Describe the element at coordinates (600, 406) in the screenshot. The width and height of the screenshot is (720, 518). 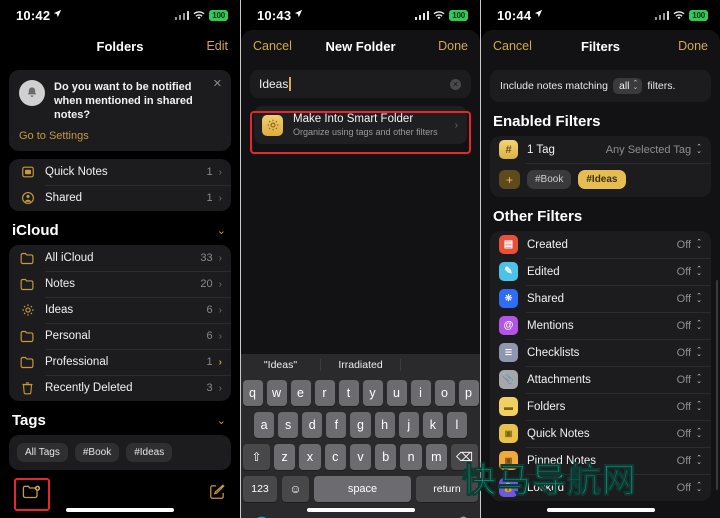
I see `filter-row-folders: ▬ Folders Off ⌃ ⌄` at that location.